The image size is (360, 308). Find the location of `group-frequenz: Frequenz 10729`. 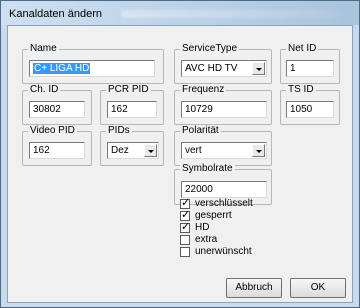

group-frequenz: Frequenz 10729 is located at coordinates (223, 104).